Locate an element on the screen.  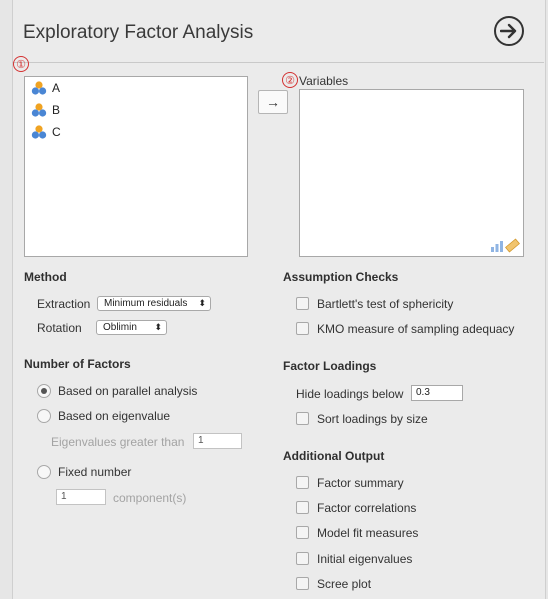
rotation-select-value: Oblimin is located at coordinates (120, 327).